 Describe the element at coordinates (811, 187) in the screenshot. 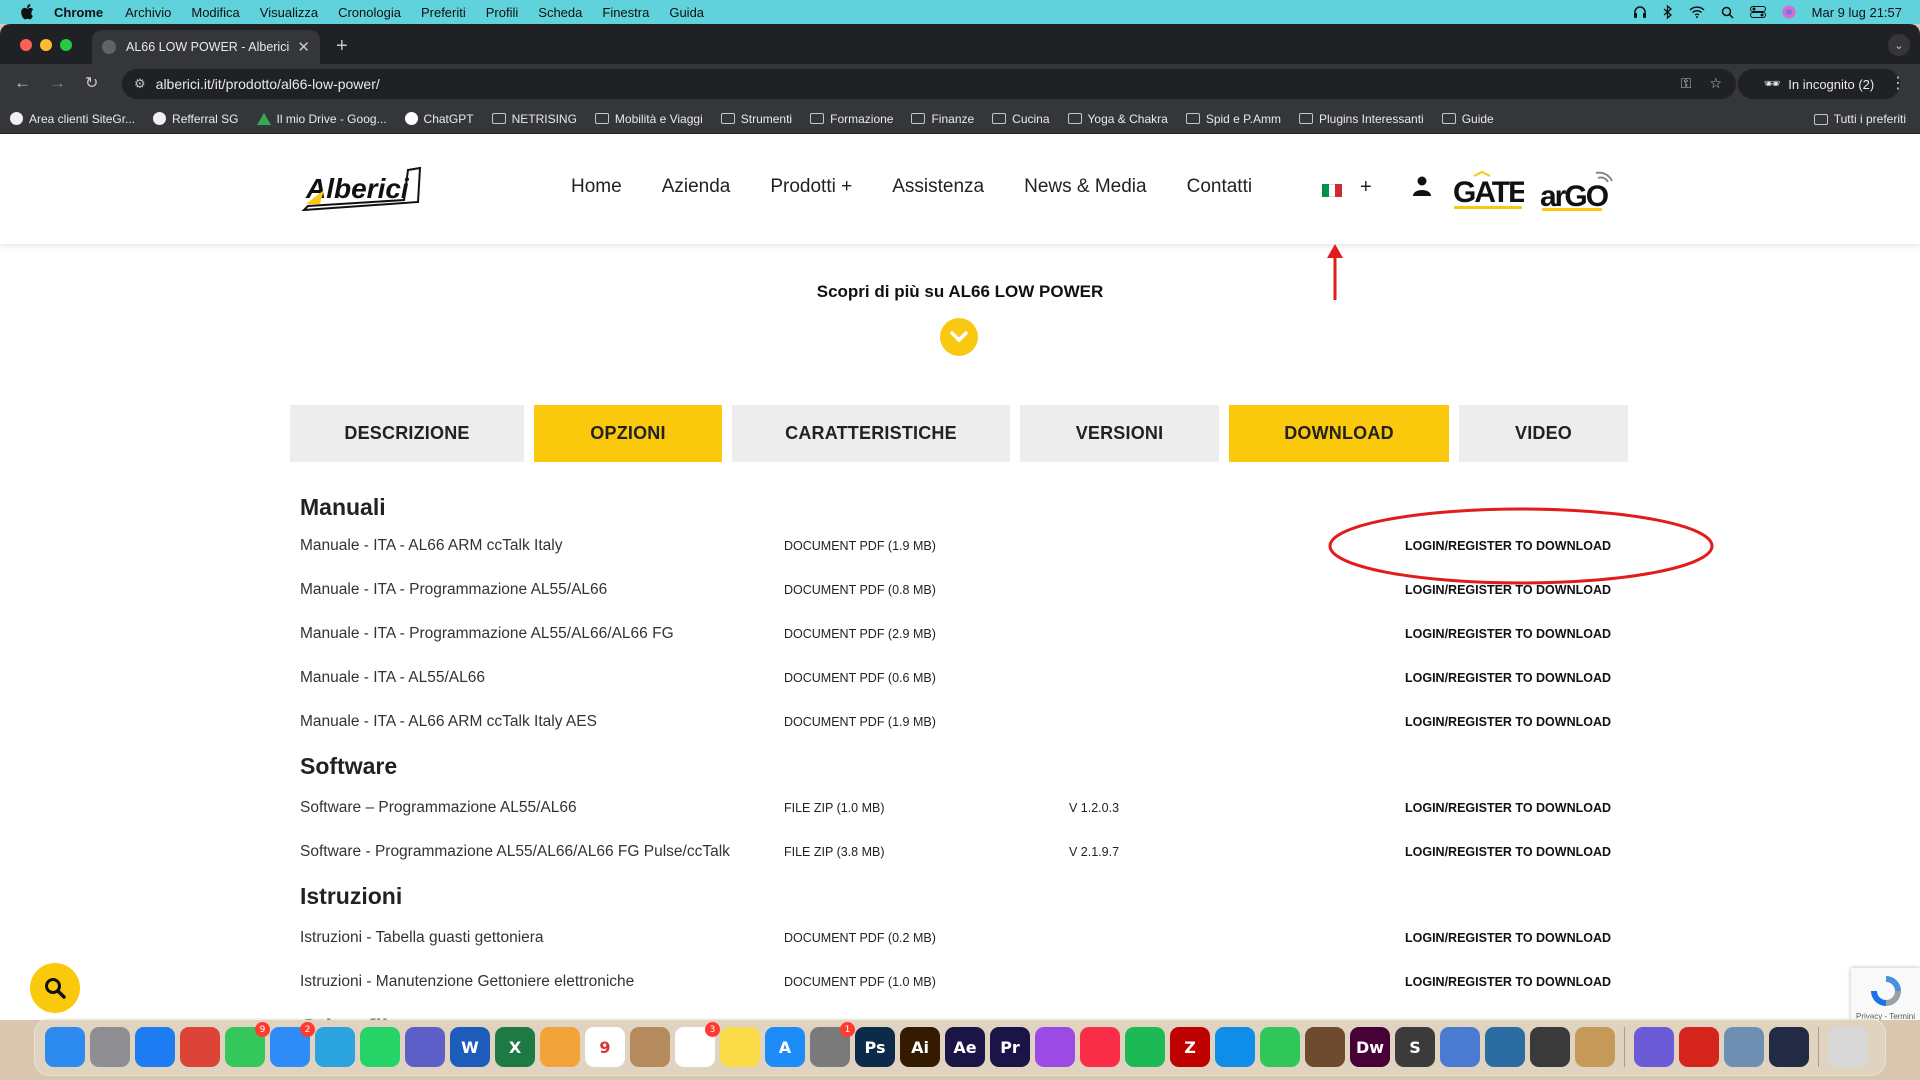

I see `nav-item-prodotti: Prodotti +` at that location.